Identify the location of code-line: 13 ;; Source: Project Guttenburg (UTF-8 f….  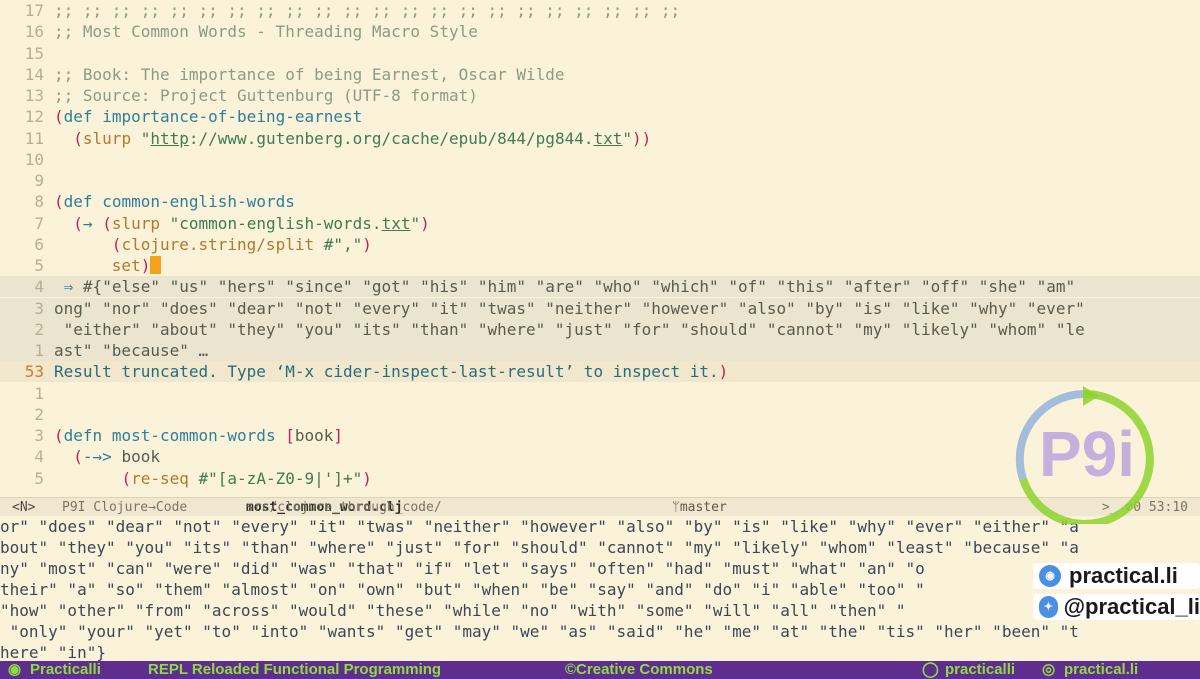
(600, 95).